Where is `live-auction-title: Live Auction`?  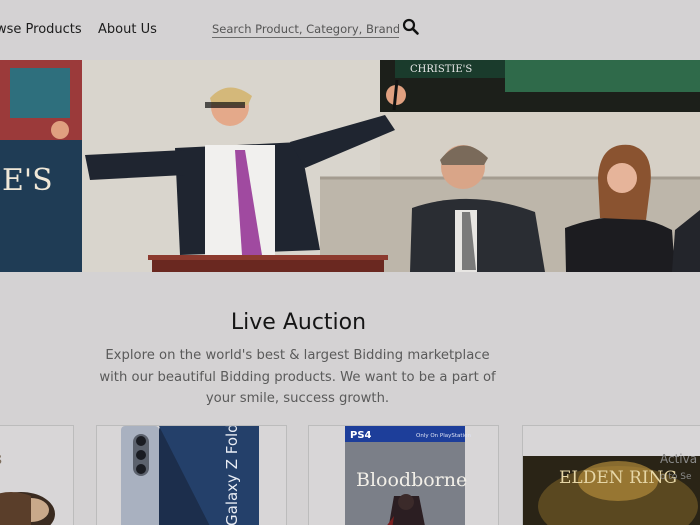 live-auction-title: Live Auction is located at coordinates (298, 322).